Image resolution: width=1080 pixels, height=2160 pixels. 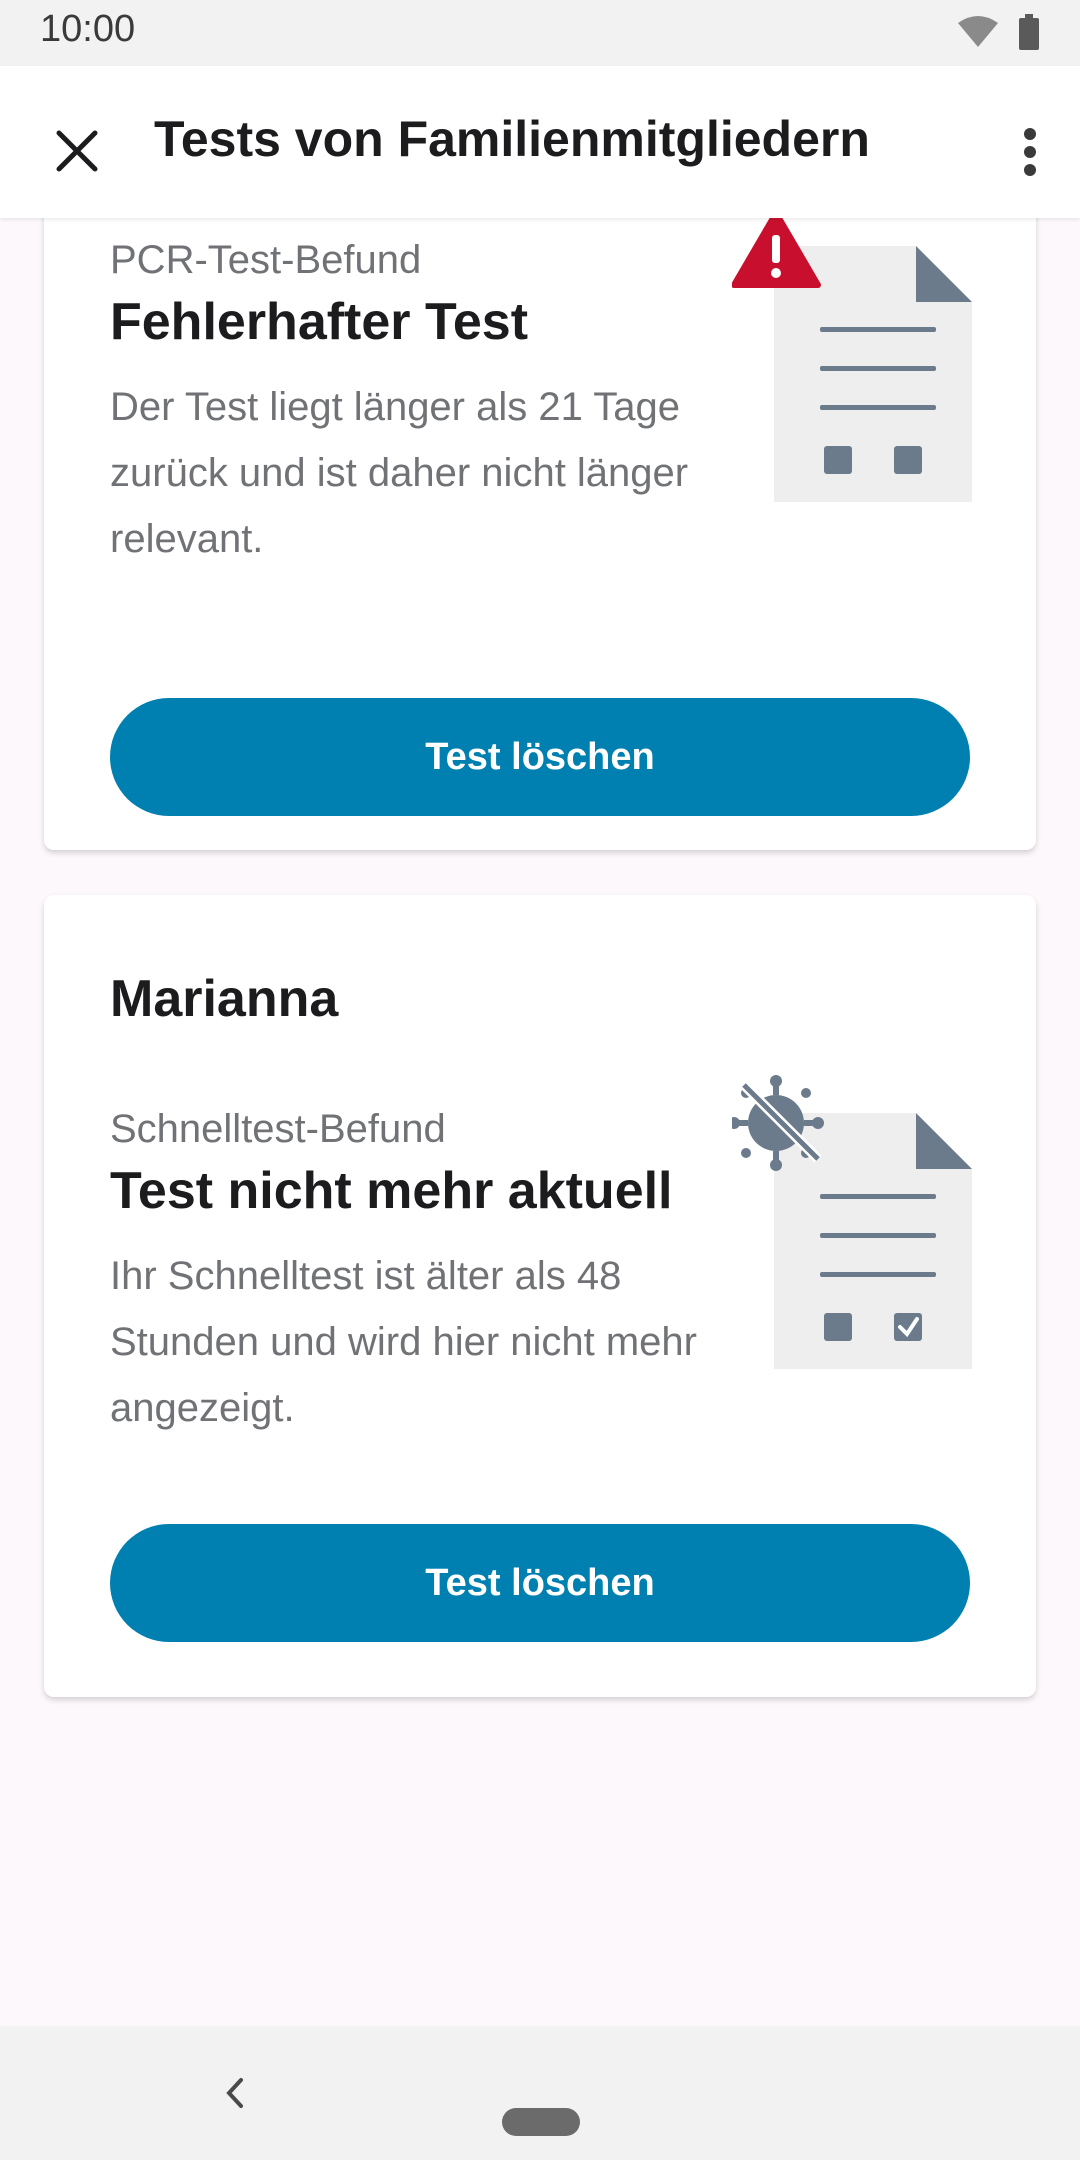 What do you see at coordinates (319, 322) in the screenshot?
I see `test-status-heading: Fehlerhafter Test` at bounding box center [319, 322].